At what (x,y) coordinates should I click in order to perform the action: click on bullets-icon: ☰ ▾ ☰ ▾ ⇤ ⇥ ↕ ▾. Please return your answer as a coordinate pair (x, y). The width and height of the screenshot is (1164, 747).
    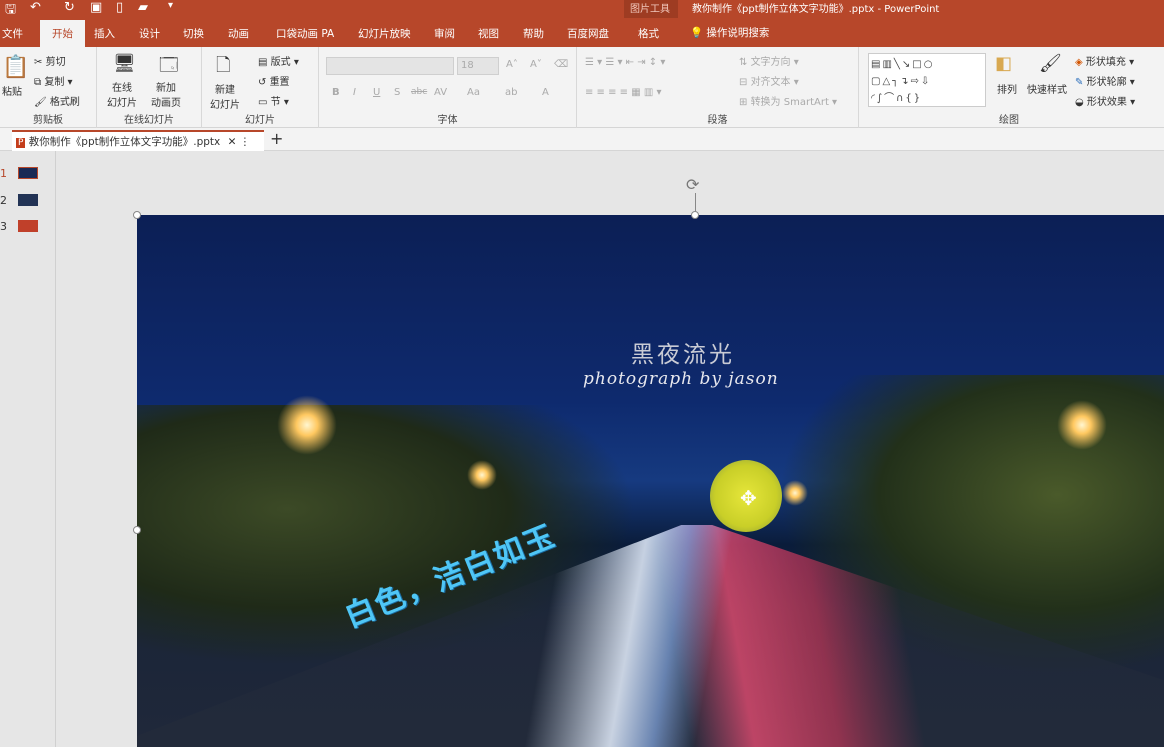
    Looking at the image, I should click on (625, 62).